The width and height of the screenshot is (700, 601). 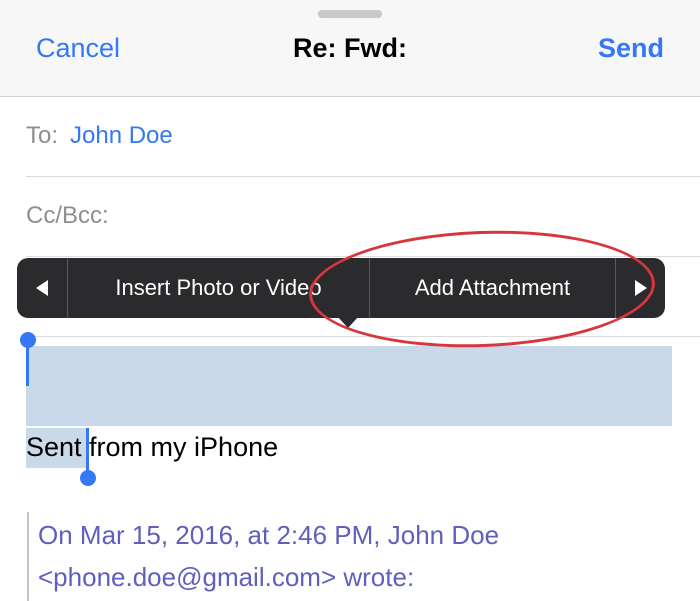 What do you see at coordinates (42, 135) in the screenshot?
I see `to-label: To:` at bounding box center [42, 135].